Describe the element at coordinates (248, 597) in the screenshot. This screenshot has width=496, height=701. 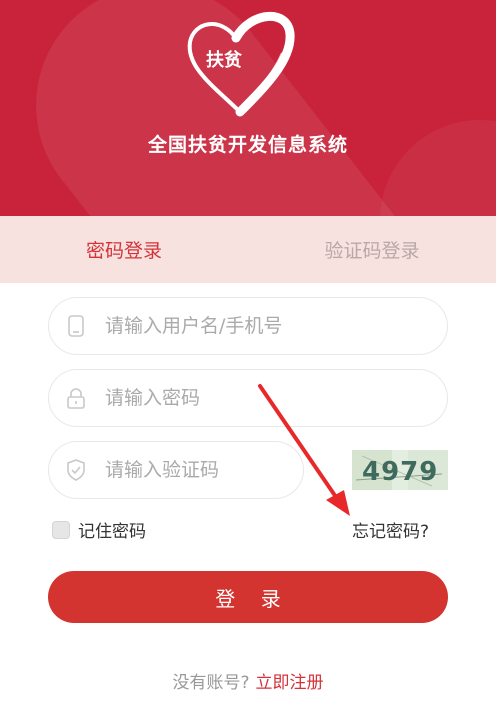
I see `login-button: 登 录` at that location.